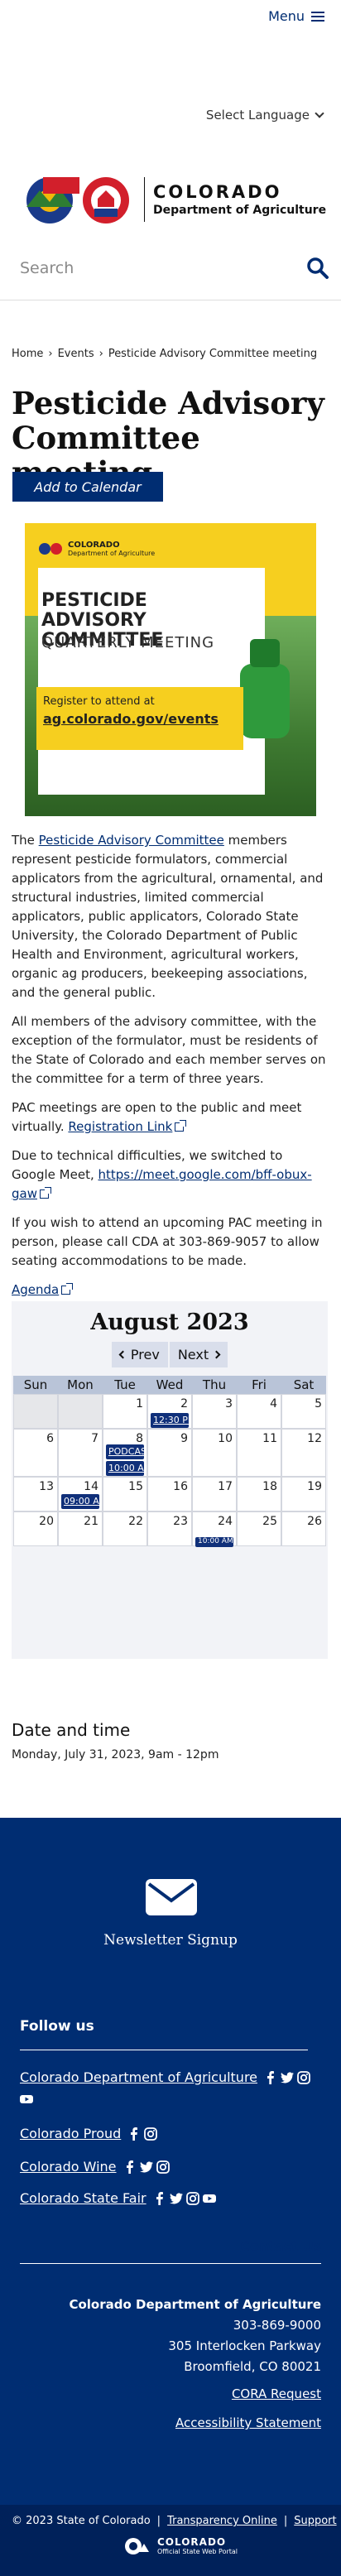 Image resolution: width=341 pixels, height=2576 pixels. Describe the element at coordinates (214, 1385) in the screenshot. I see `day-of-week: Thu` at that location.